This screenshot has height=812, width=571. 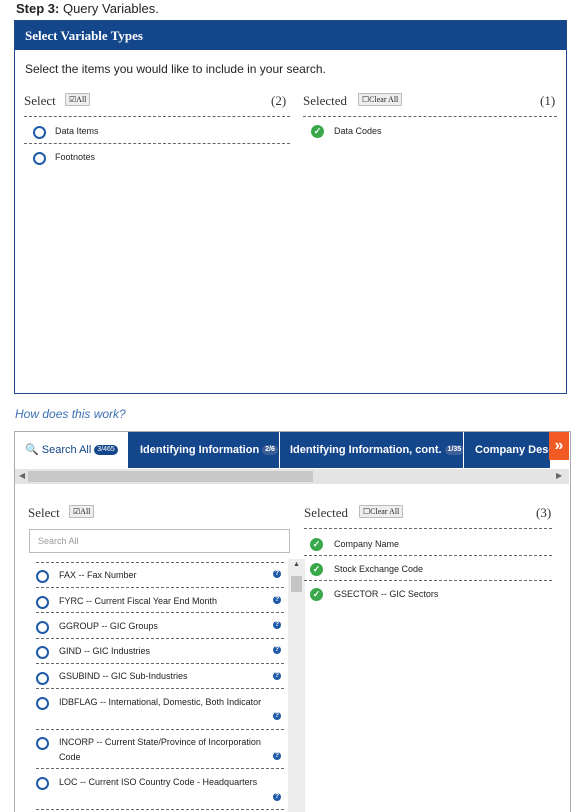 I want to click on list-item: Data Items, so click(x=77, y=131).